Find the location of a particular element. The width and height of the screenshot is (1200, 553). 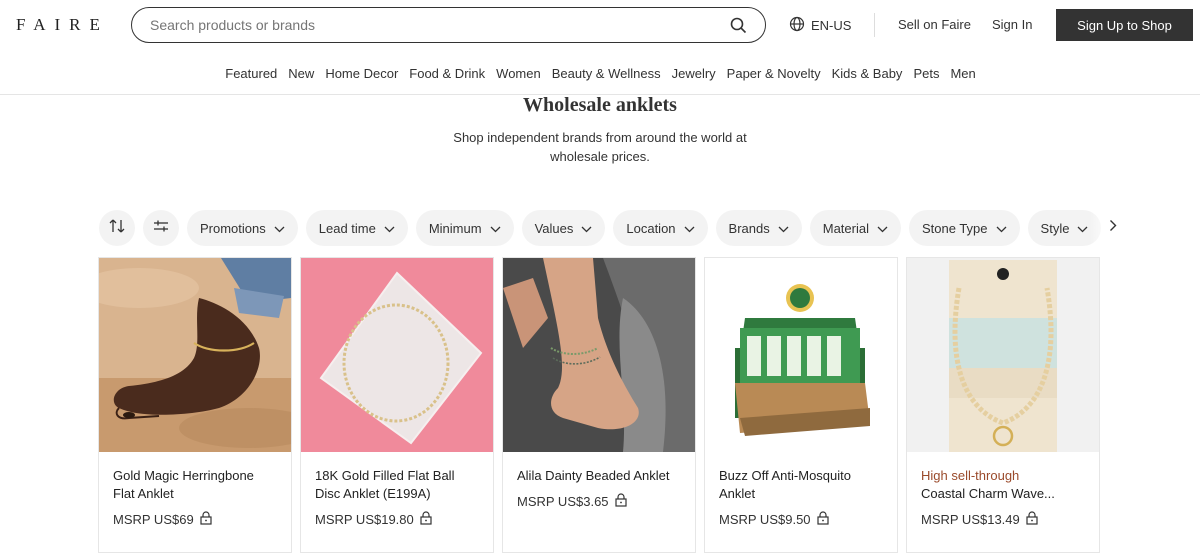

filter-label: Material is located at coordinates (845, 228).